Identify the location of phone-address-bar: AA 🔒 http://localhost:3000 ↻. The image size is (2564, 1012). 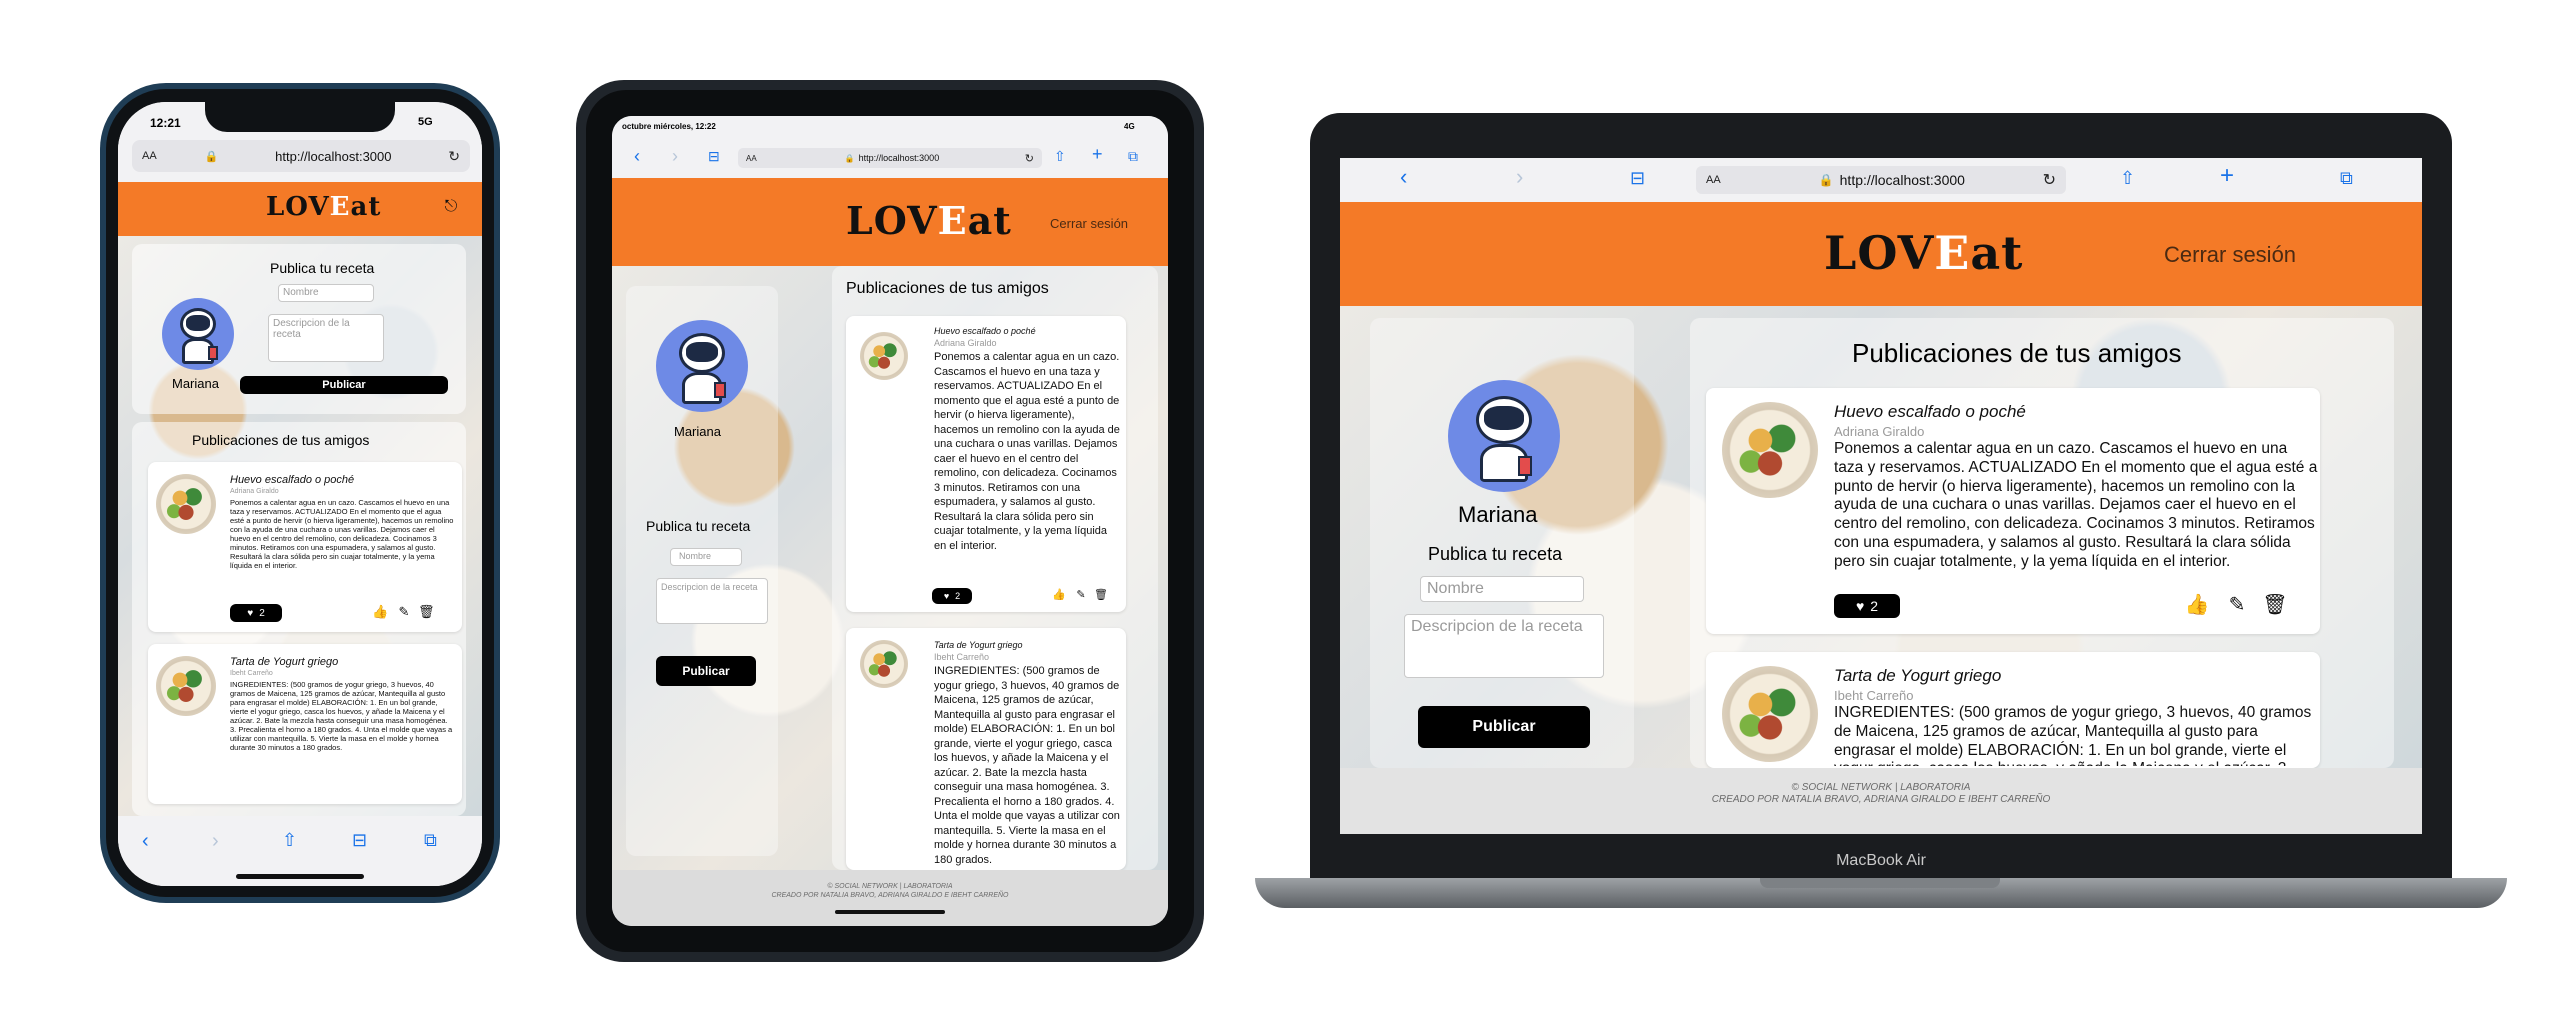
(301, 156).